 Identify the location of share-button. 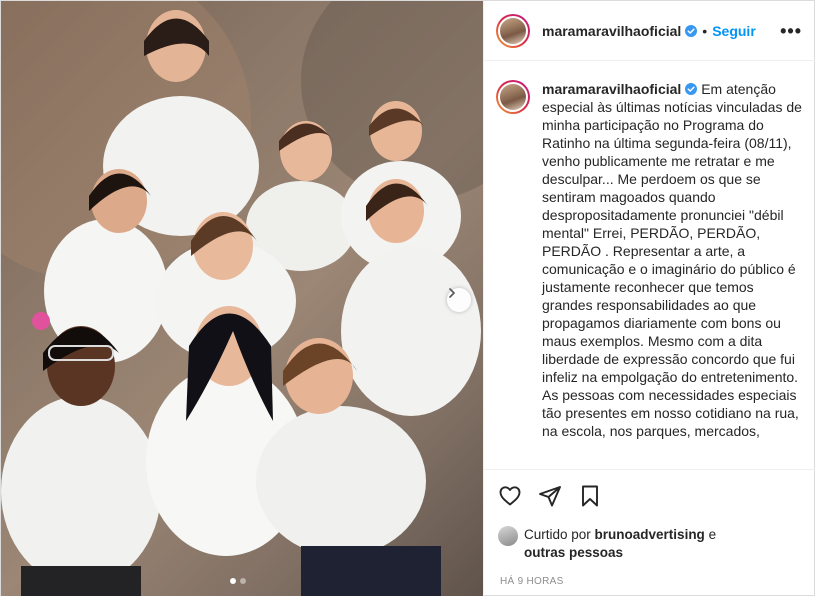
(551, 497).